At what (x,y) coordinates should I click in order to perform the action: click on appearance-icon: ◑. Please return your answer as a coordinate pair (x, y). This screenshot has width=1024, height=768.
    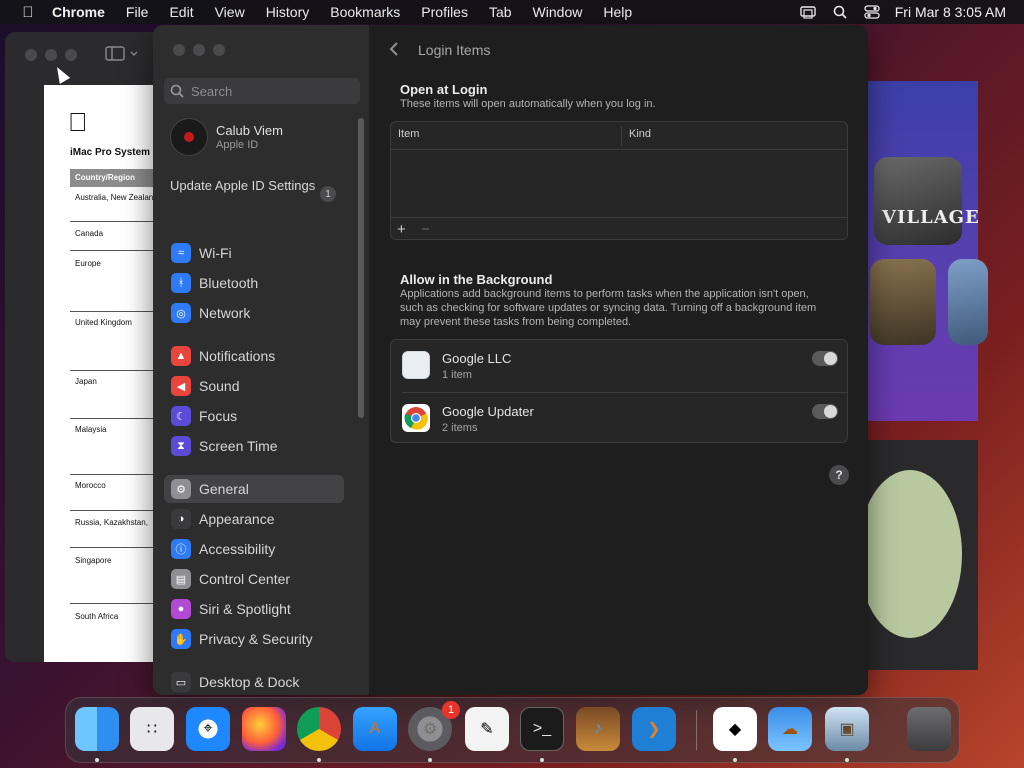
    Looking at the image, I should click on (181, 519).